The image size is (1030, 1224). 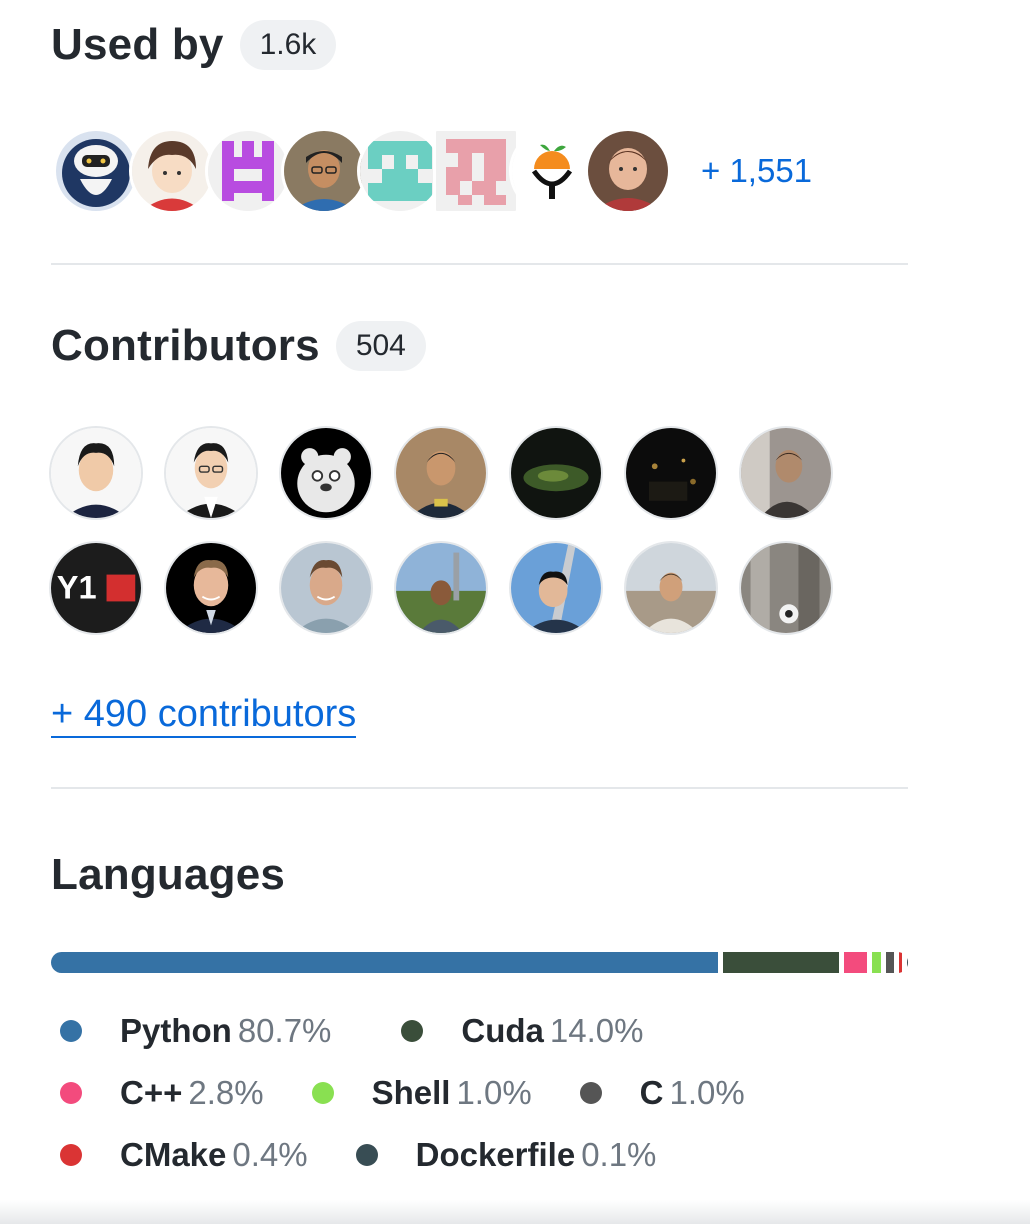 I want to click on orange-logo-avatar, so click(x=552, y=171).